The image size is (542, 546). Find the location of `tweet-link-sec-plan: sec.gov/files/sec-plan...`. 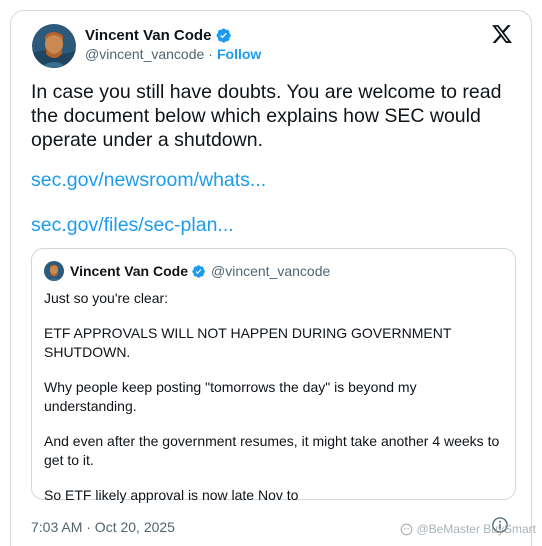

tweet-link-sec-plan: sec.gov/files/sec-plan... is located at coordinates (132, 225).